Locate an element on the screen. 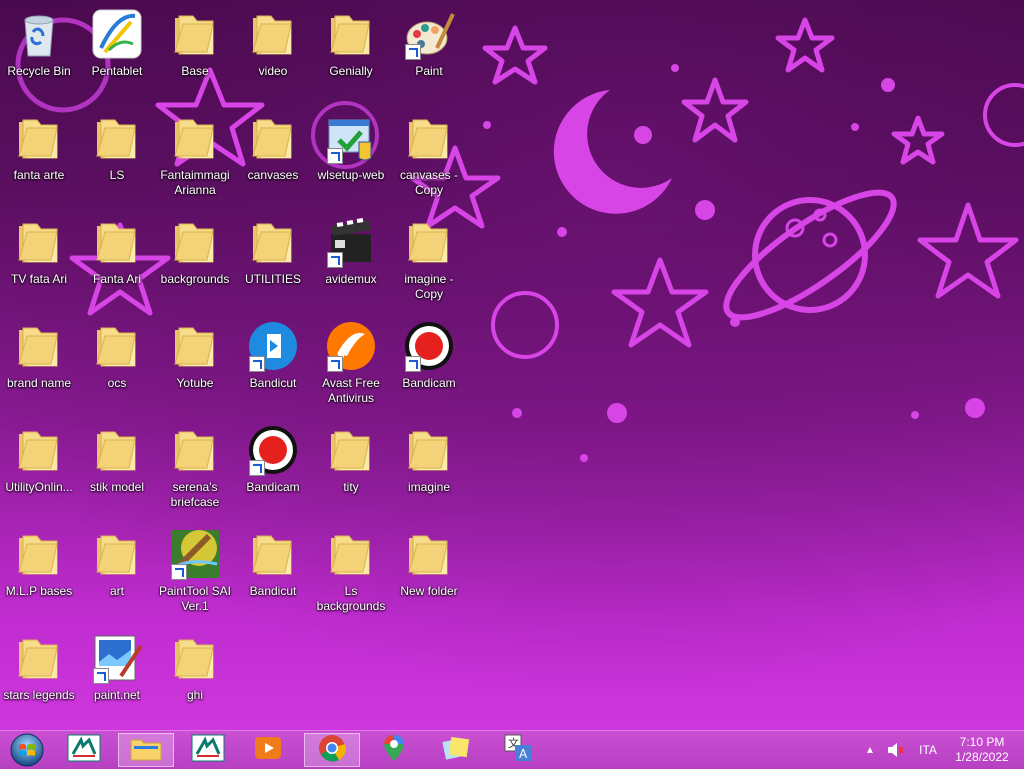 Image resolution: width=1024 pixels, height=769 pixels. desktop-icon: Recycle Bin is located at coordinates (39, 54).